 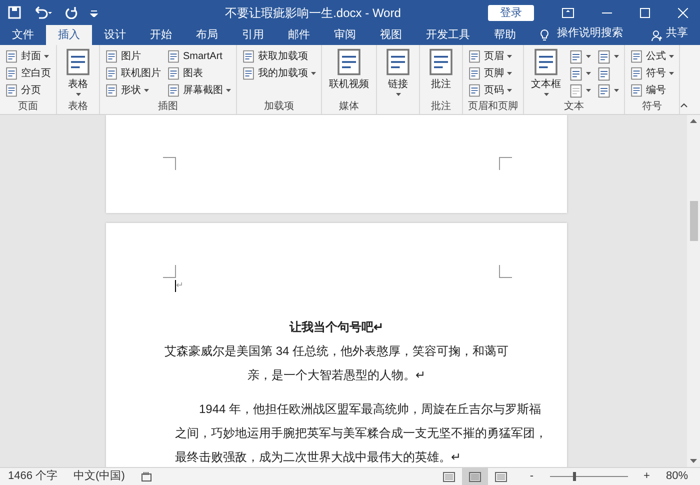 I want to click on scroll-thumb, so click(x=694, y=221).